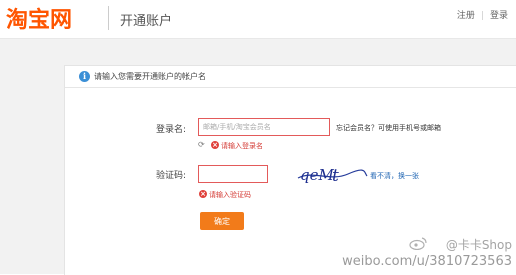 This screenshot has width=516, height=275. Describe the element at coordinates (394, 176) in the screenshot. I see `refresh-captcha-link: 看不清，换一张` at that location.